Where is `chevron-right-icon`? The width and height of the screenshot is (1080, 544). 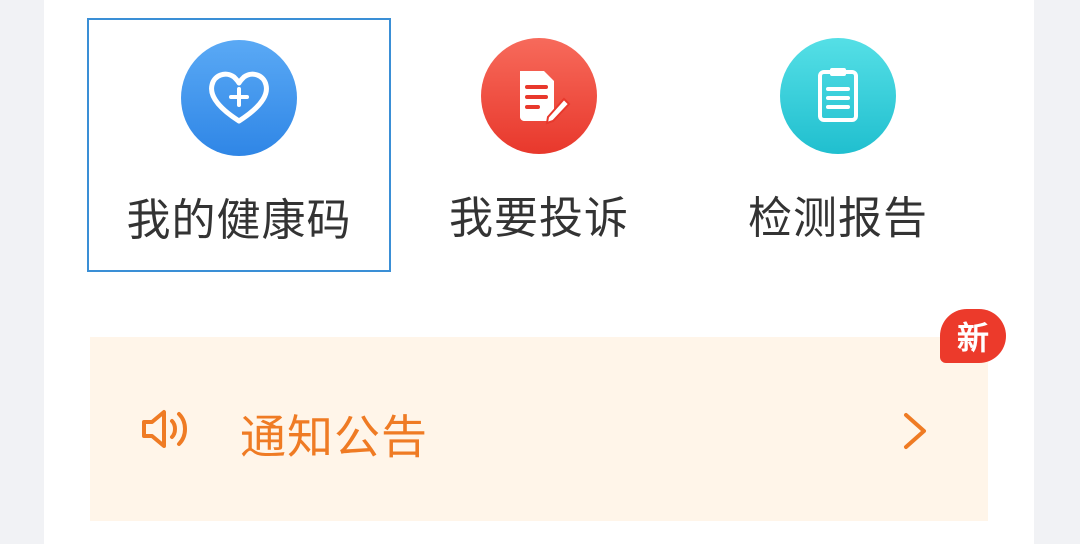 chevron-right-icon is located at coordinates (915, 431).